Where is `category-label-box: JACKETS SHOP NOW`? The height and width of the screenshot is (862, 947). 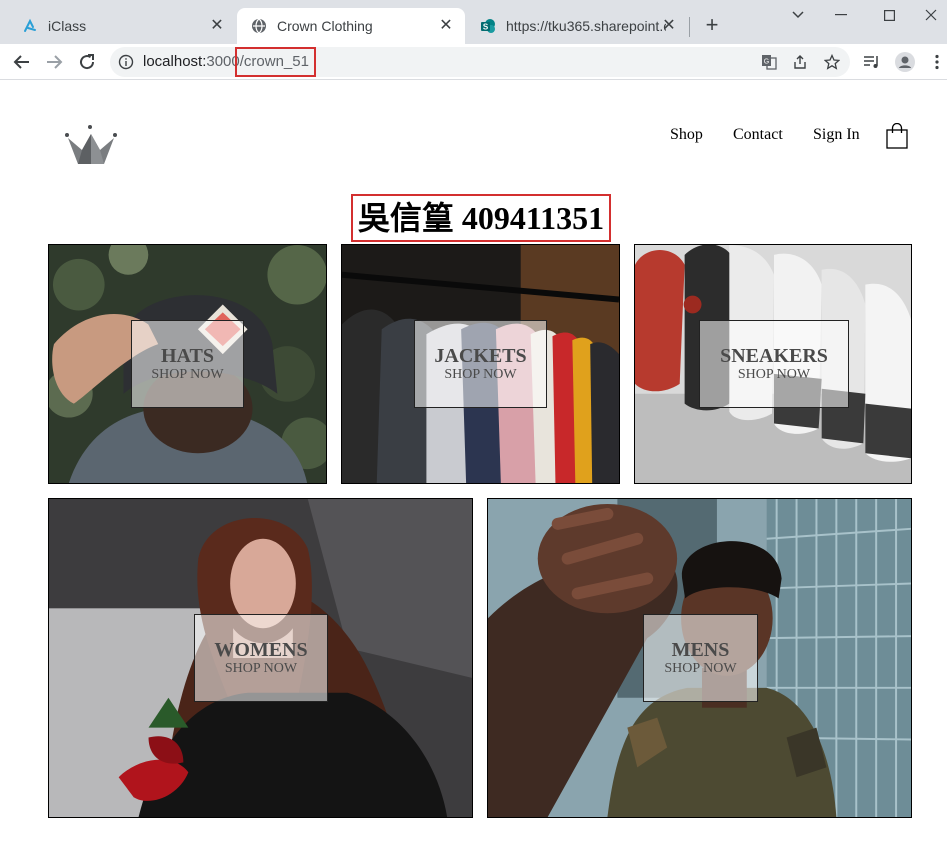
category-label-box: JACKETS SHOP NOW is located at coordinates (480, 364).